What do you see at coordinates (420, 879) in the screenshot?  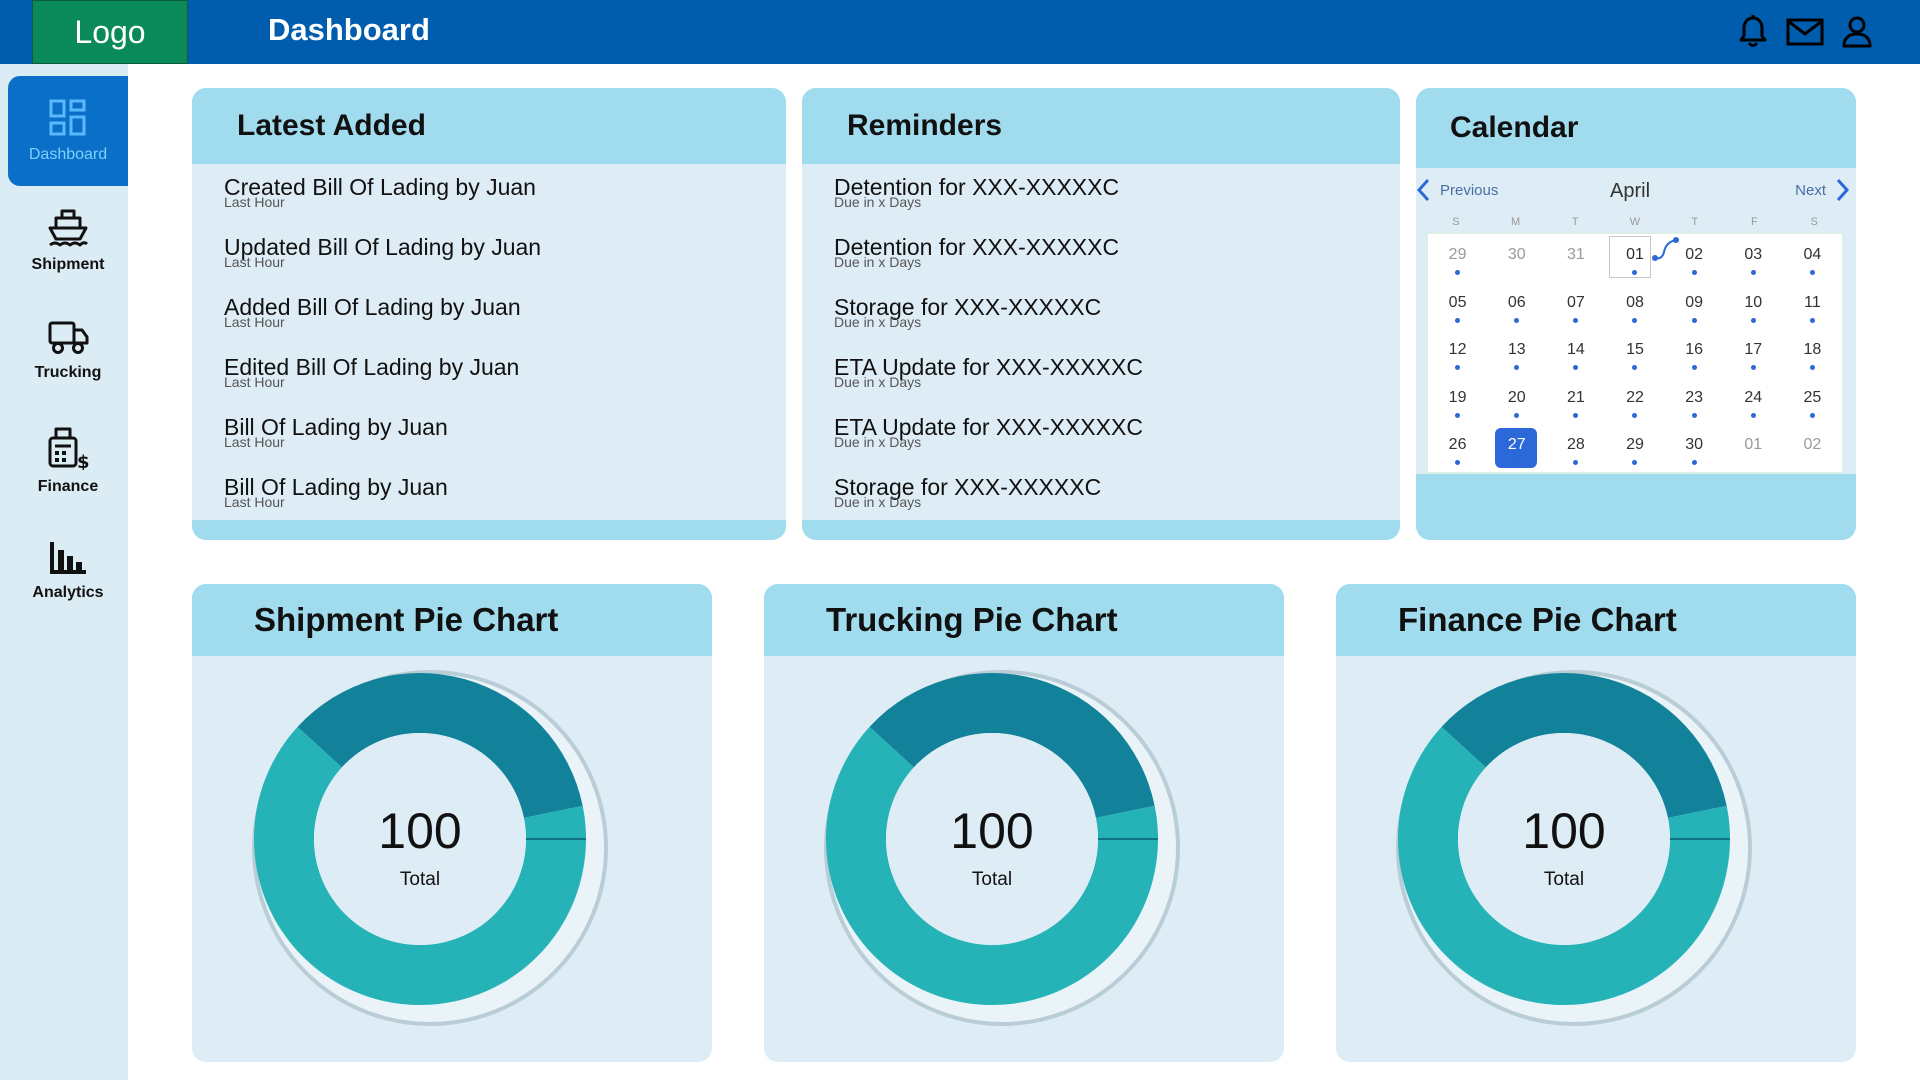 I see `pie-total-label: Total` at bounding box center [420, 879].